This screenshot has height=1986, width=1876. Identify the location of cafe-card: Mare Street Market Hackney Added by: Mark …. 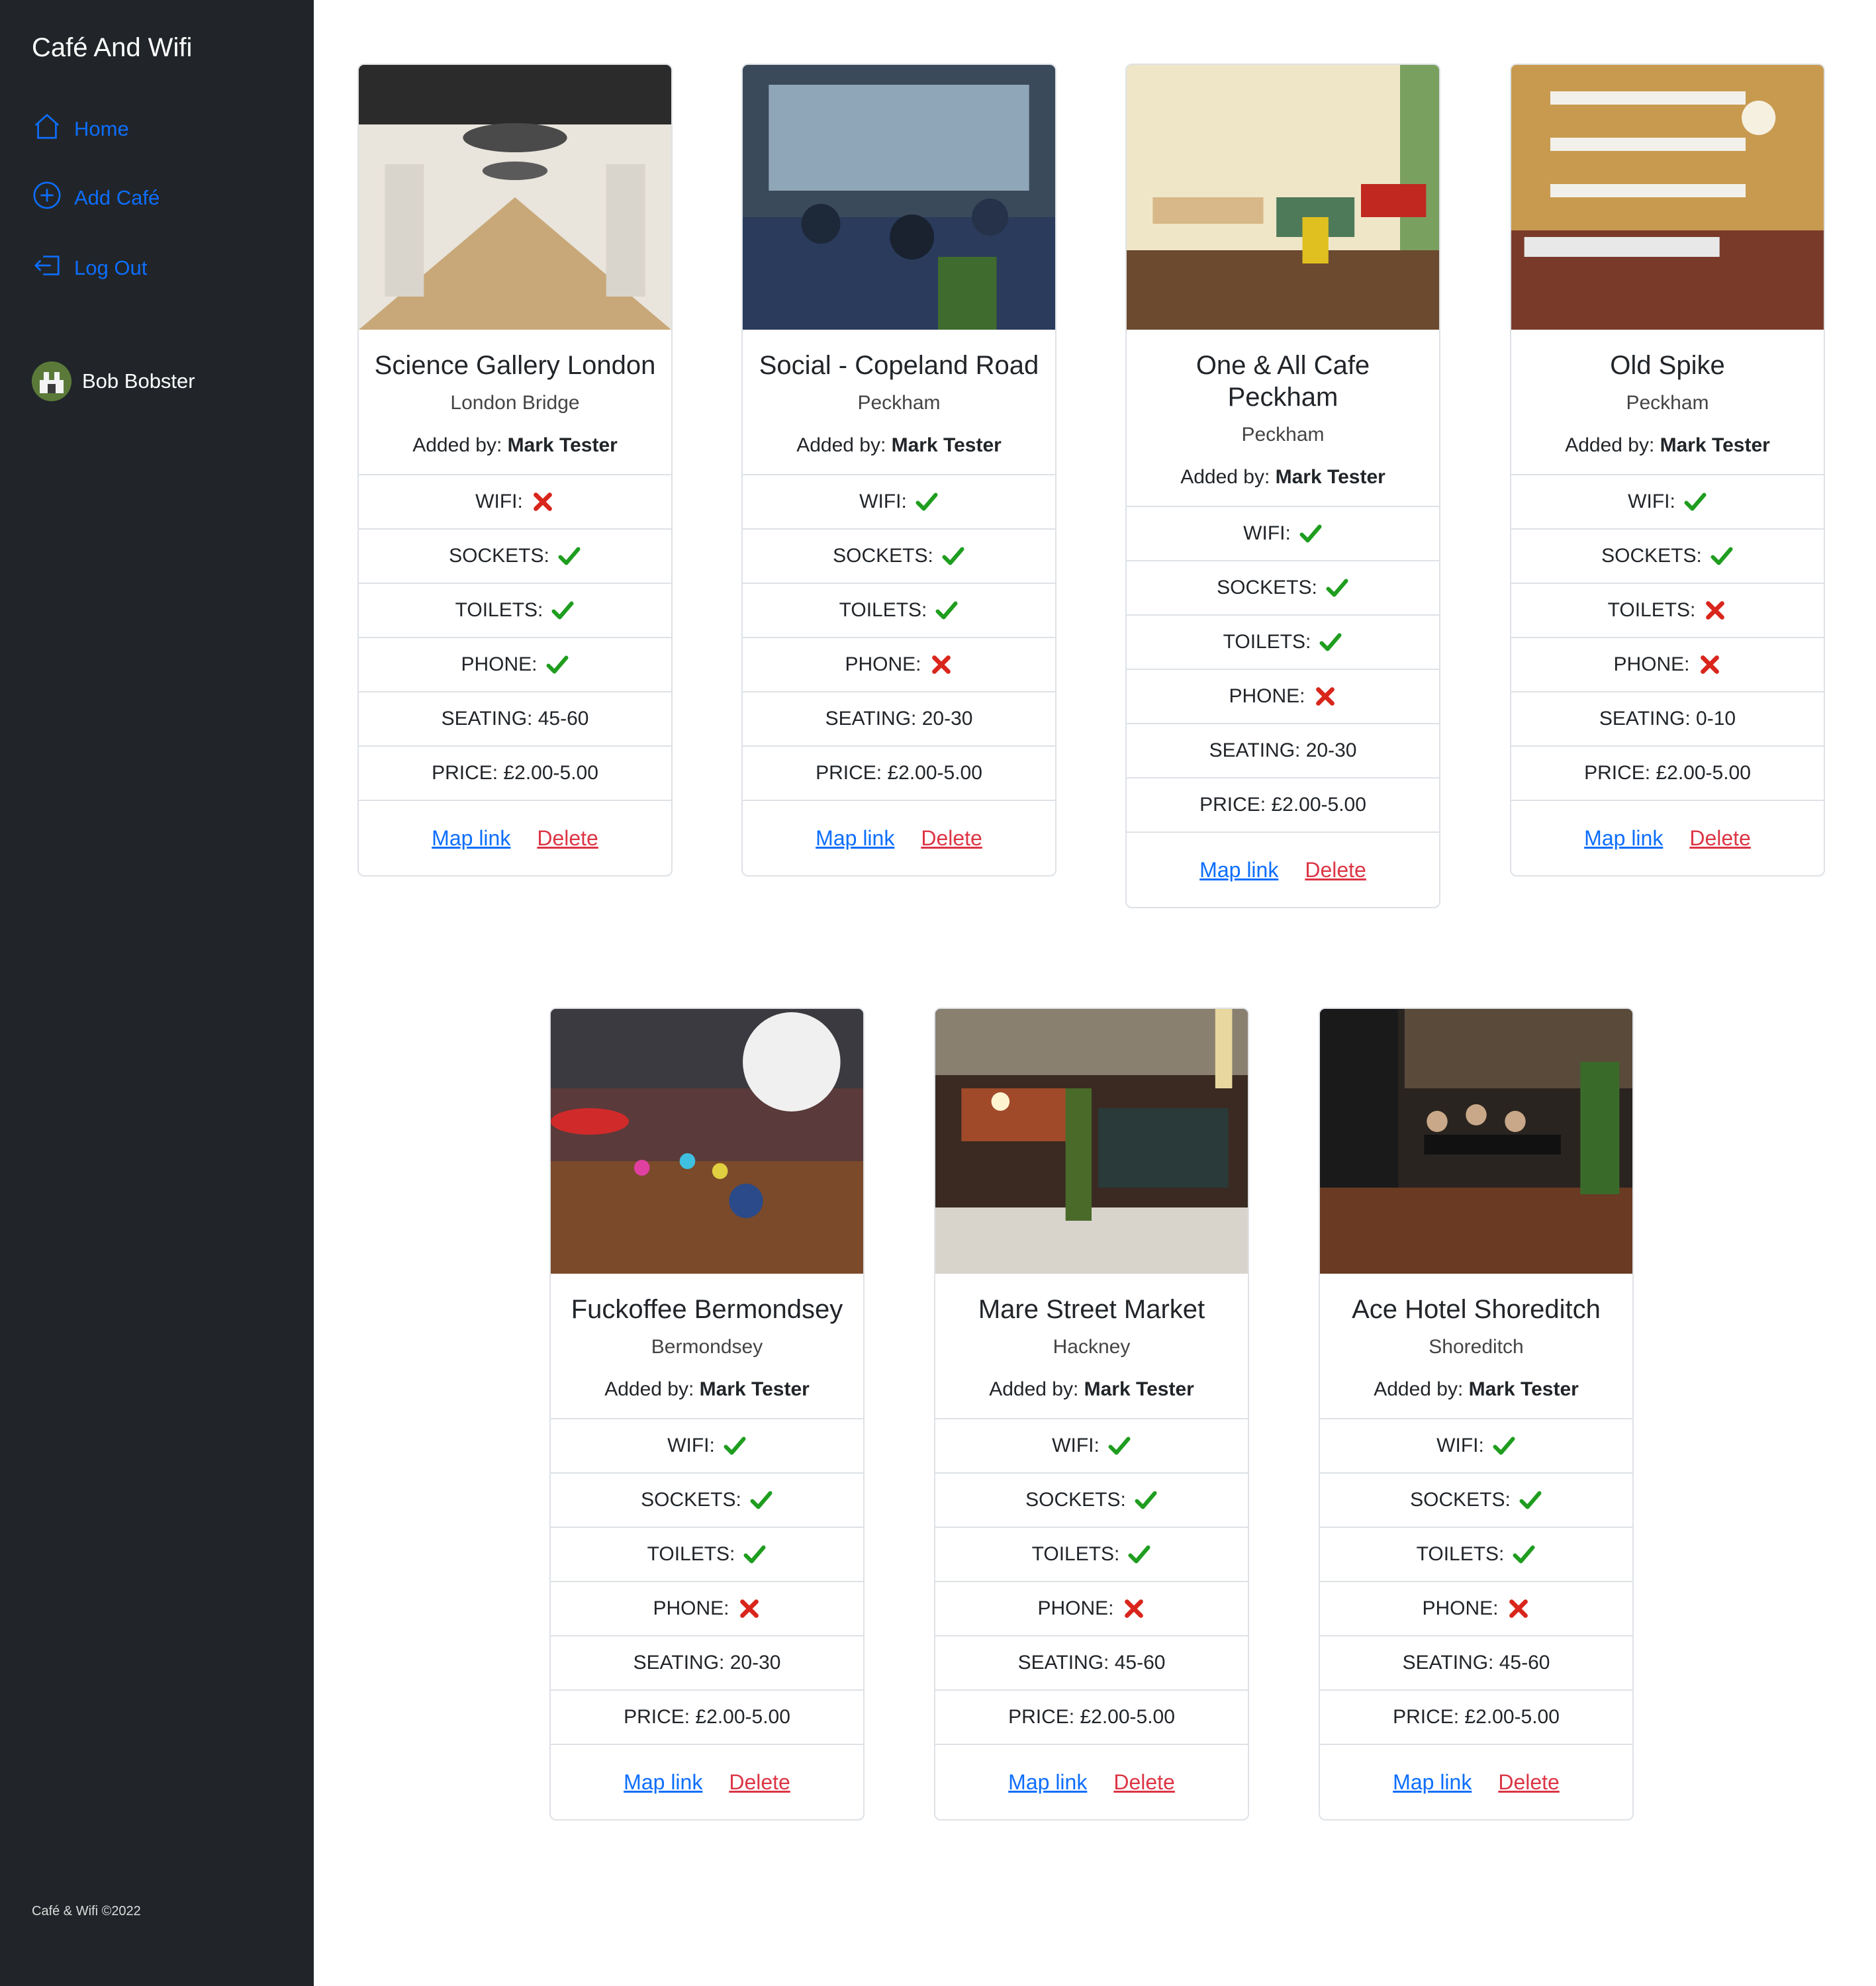
(1091, 1414).